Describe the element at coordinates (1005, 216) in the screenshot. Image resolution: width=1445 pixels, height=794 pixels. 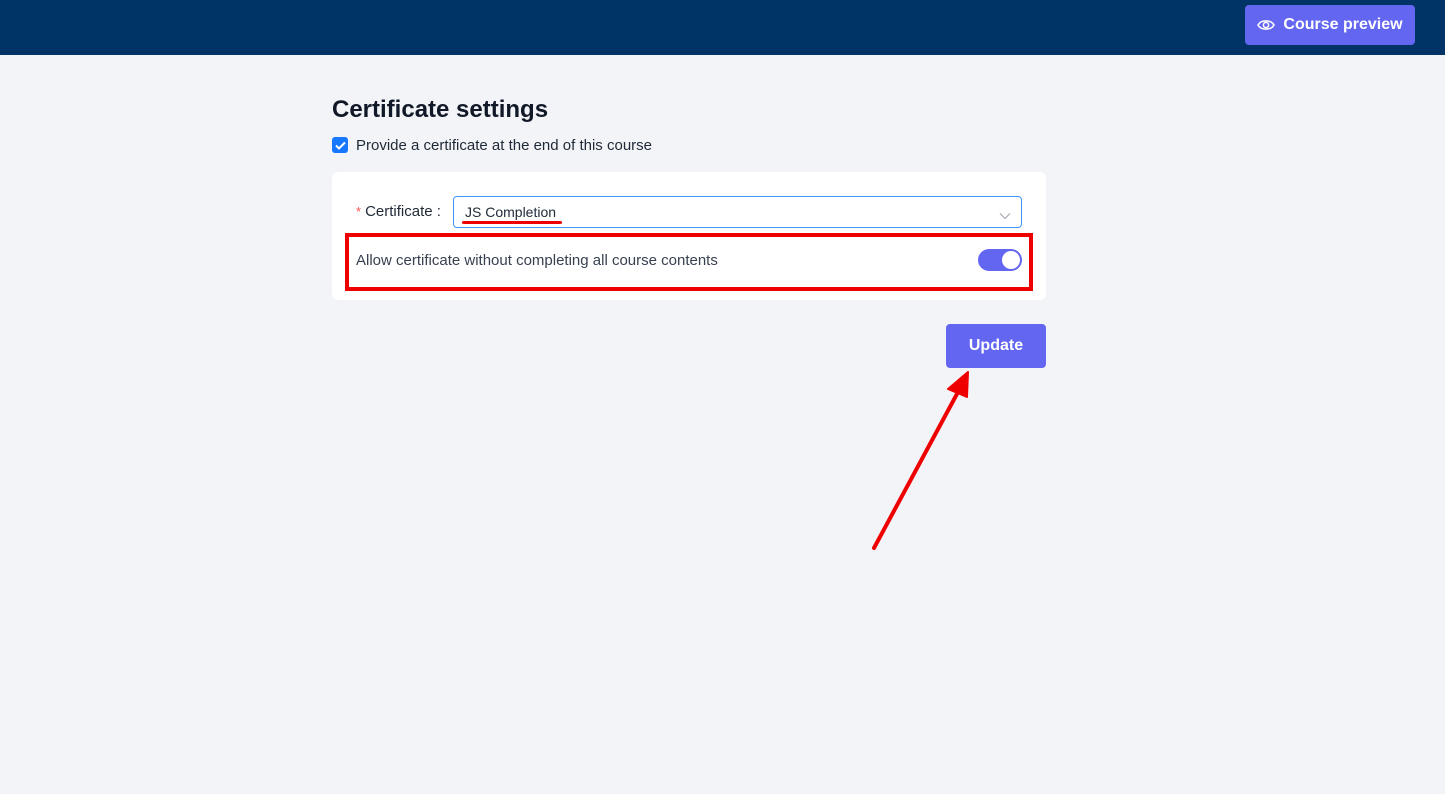
I see `chevron-down-icon` at that location.